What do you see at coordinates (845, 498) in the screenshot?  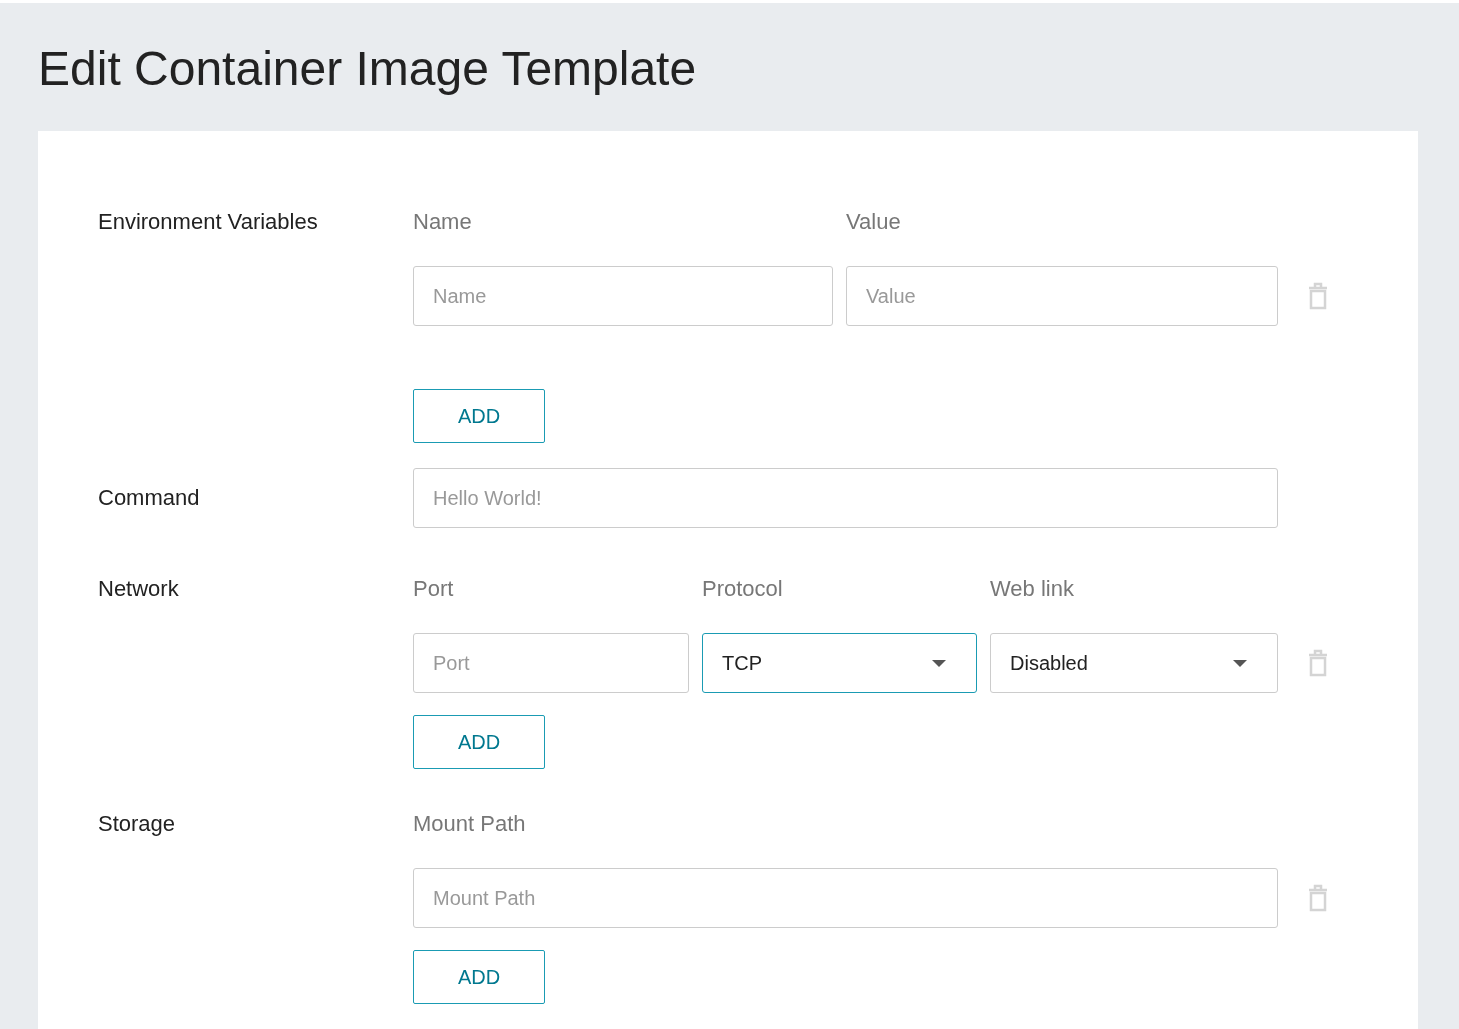 I see `input-field: Hello World!` at bounding box center [845, 498].